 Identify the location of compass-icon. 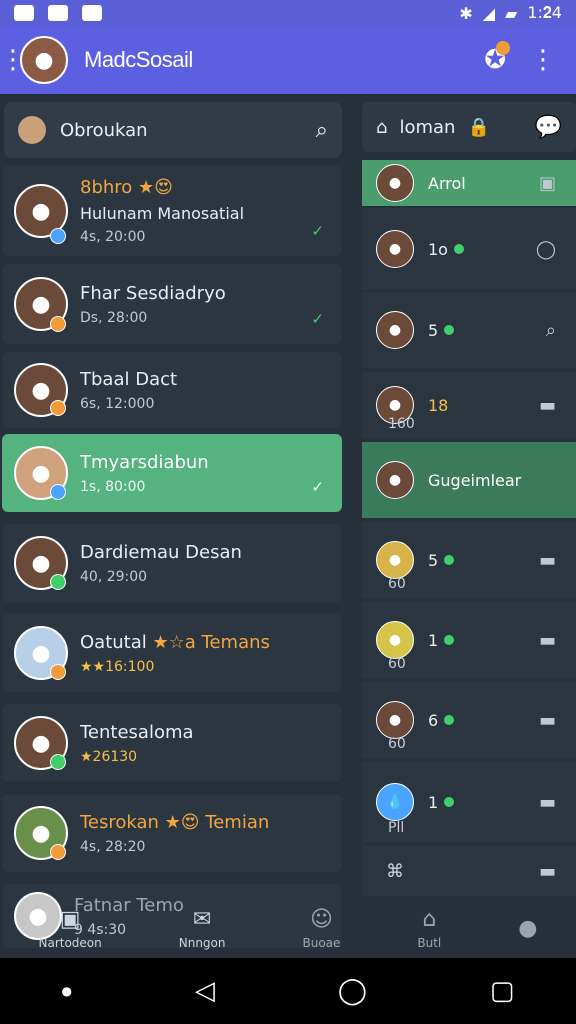
(92, 13).